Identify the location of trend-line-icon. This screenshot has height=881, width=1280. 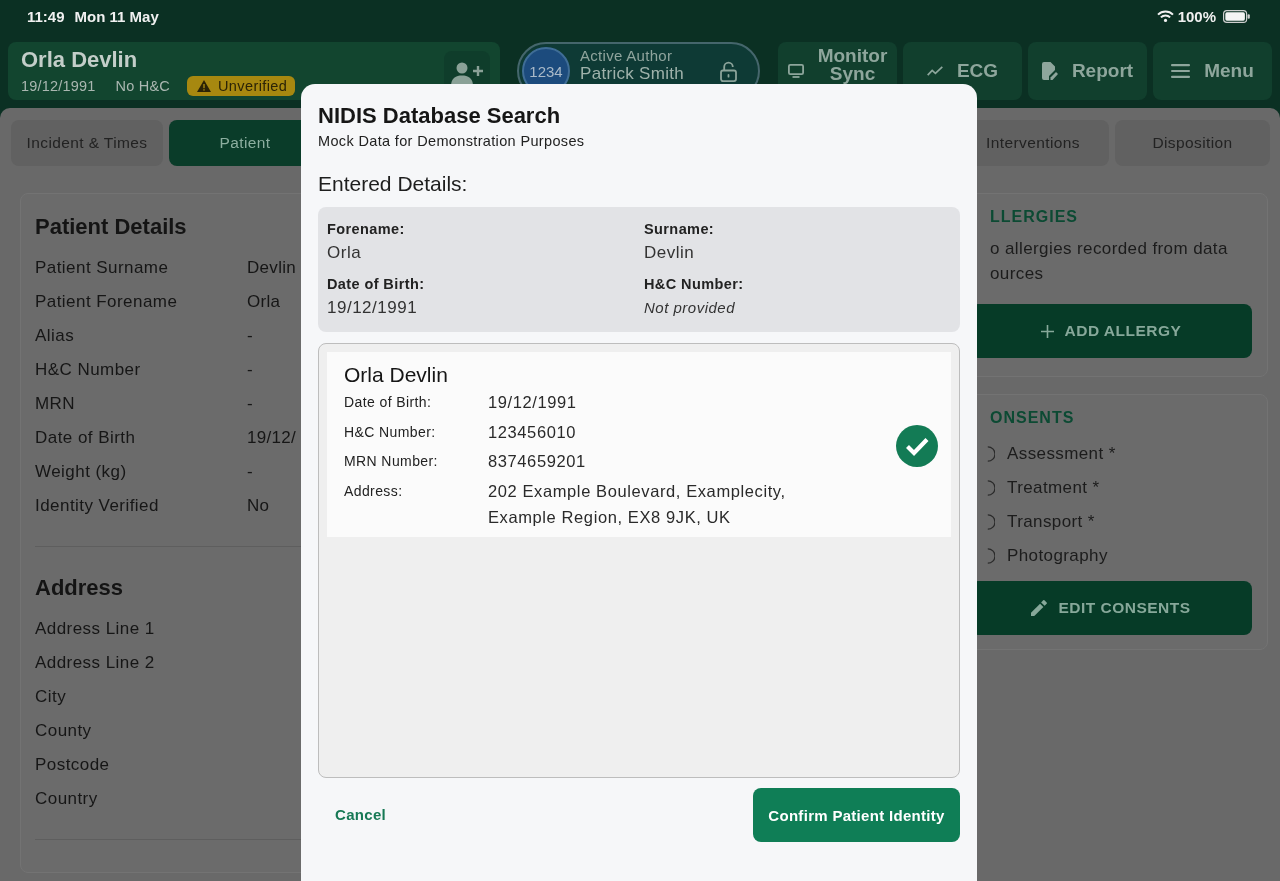
(934, 71).